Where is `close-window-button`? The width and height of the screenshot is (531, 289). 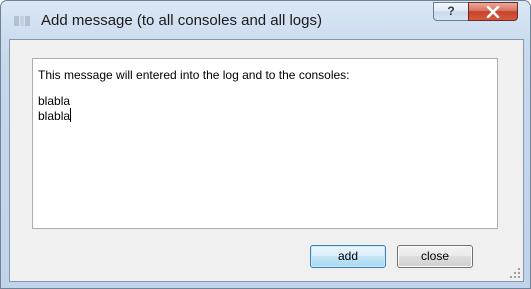
close-window-button is located at coordinates (493, 11).